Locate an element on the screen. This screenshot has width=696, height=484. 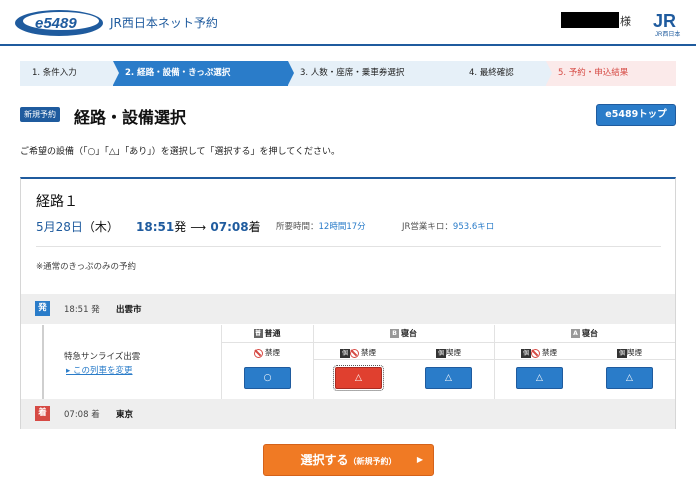
user-honorific: 様 is located at coordinates (625, 21).